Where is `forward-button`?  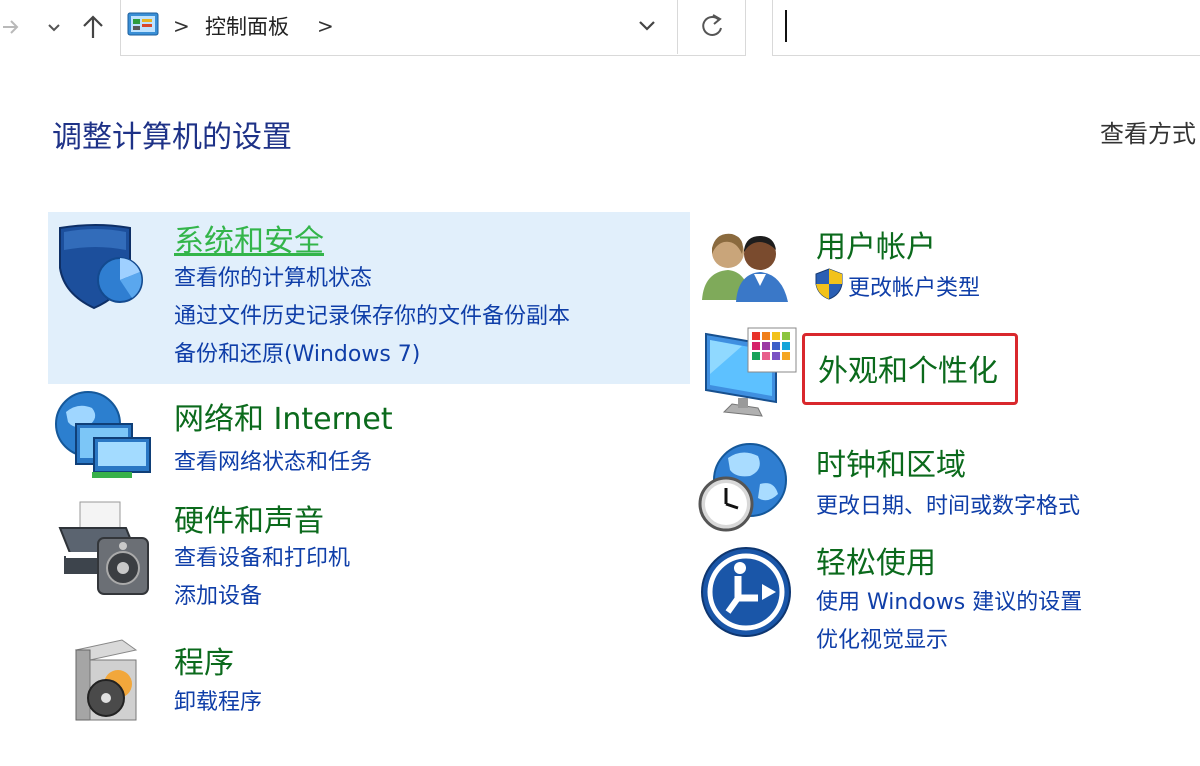 forward-button is located at coordinates (11, 27).